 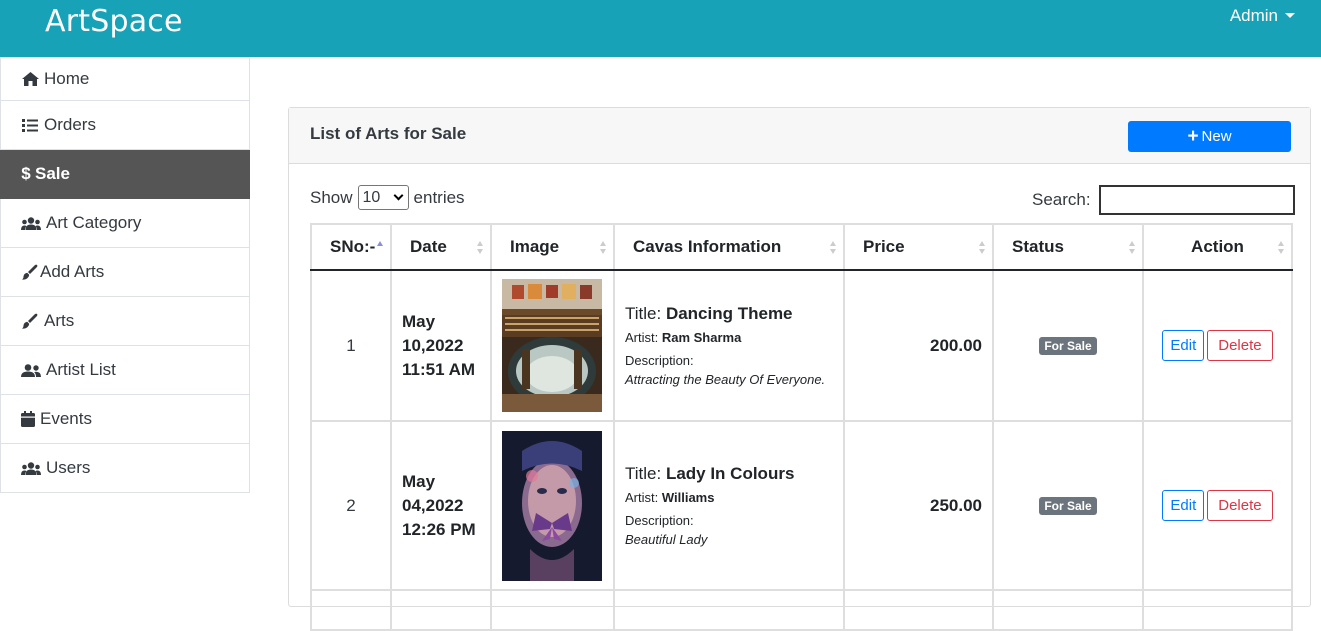 What do you see at coordinates (331, 197) in the screenshot?
I see `show-label: Show` at bounding box center [331, 197].